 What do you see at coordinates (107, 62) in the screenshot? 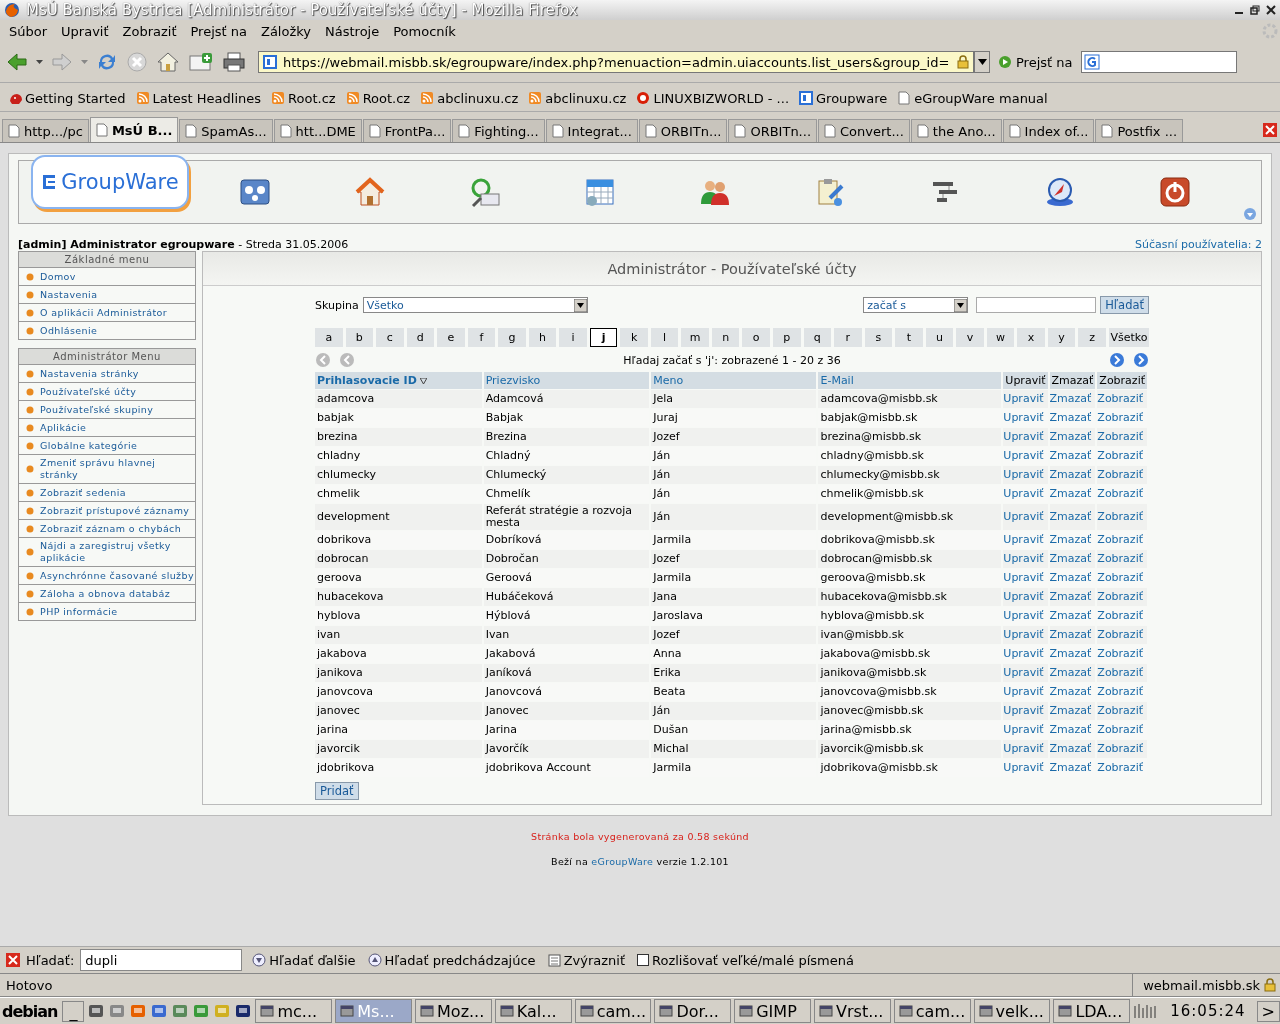
I see `reload-icon` at bounding box center [107, 62].